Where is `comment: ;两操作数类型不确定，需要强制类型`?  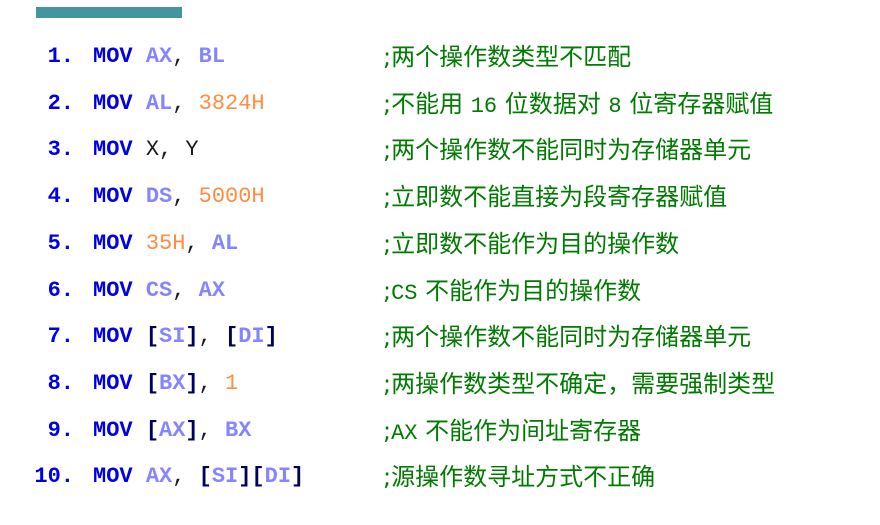 comment: ;两操作数类型不确定，需要强制类型 is located at coordinates (579, 384).